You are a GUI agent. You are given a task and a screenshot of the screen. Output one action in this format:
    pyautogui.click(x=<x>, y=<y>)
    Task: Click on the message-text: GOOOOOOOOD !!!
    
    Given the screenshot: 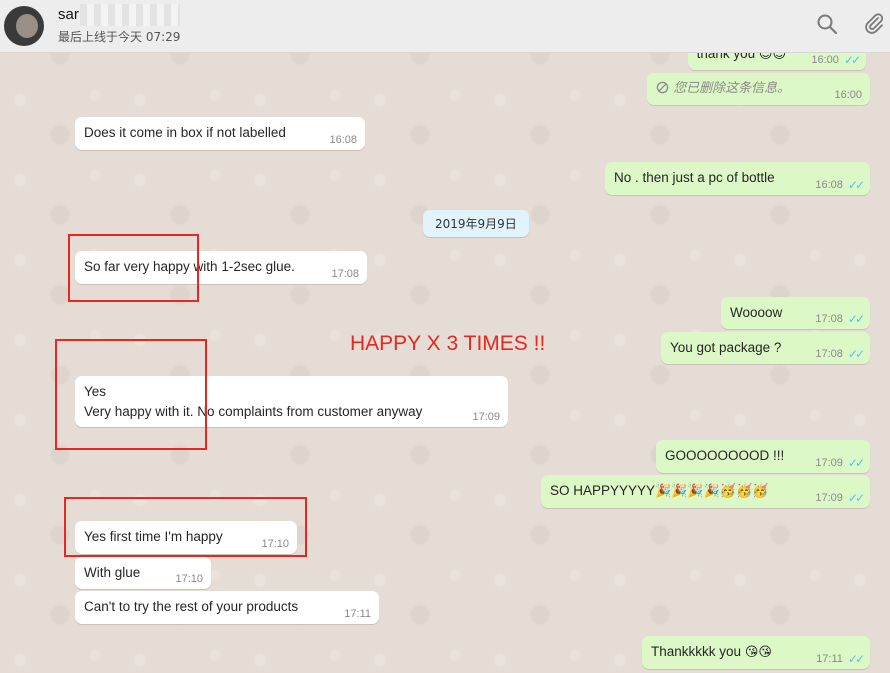 What is the action you would take?
    pyautogui.click(x=725, y=455)
    